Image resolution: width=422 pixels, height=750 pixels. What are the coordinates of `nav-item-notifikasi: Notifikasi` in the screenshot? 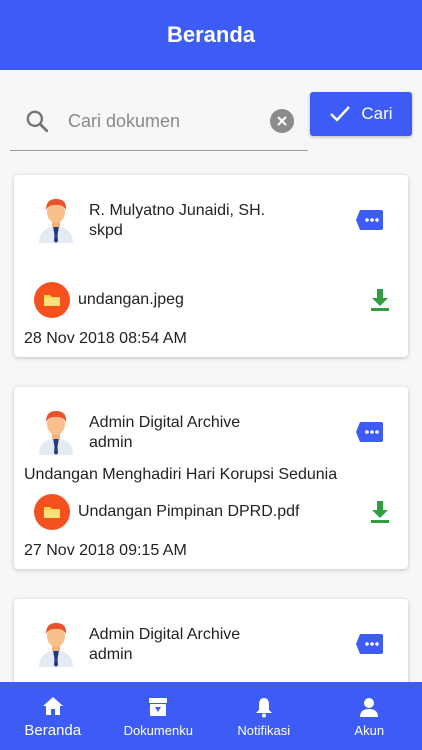 It's located at (264, 716).